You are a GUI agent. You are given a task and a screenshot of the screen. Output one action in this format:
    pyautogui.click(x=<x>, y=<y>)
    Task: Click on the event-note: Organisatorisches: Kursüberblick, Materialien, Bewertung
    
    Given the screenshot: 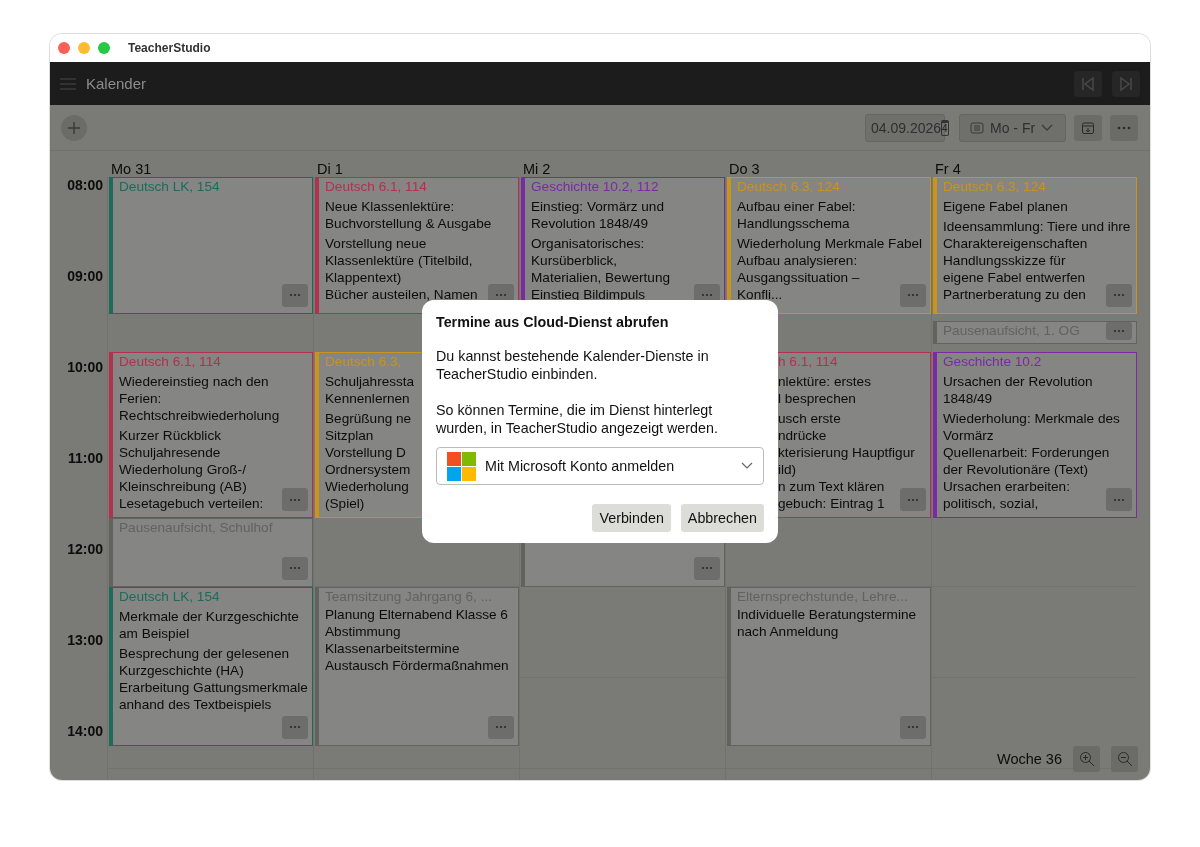 What is the action you would take?
    pyautogui.click(x=601, y=260)
    